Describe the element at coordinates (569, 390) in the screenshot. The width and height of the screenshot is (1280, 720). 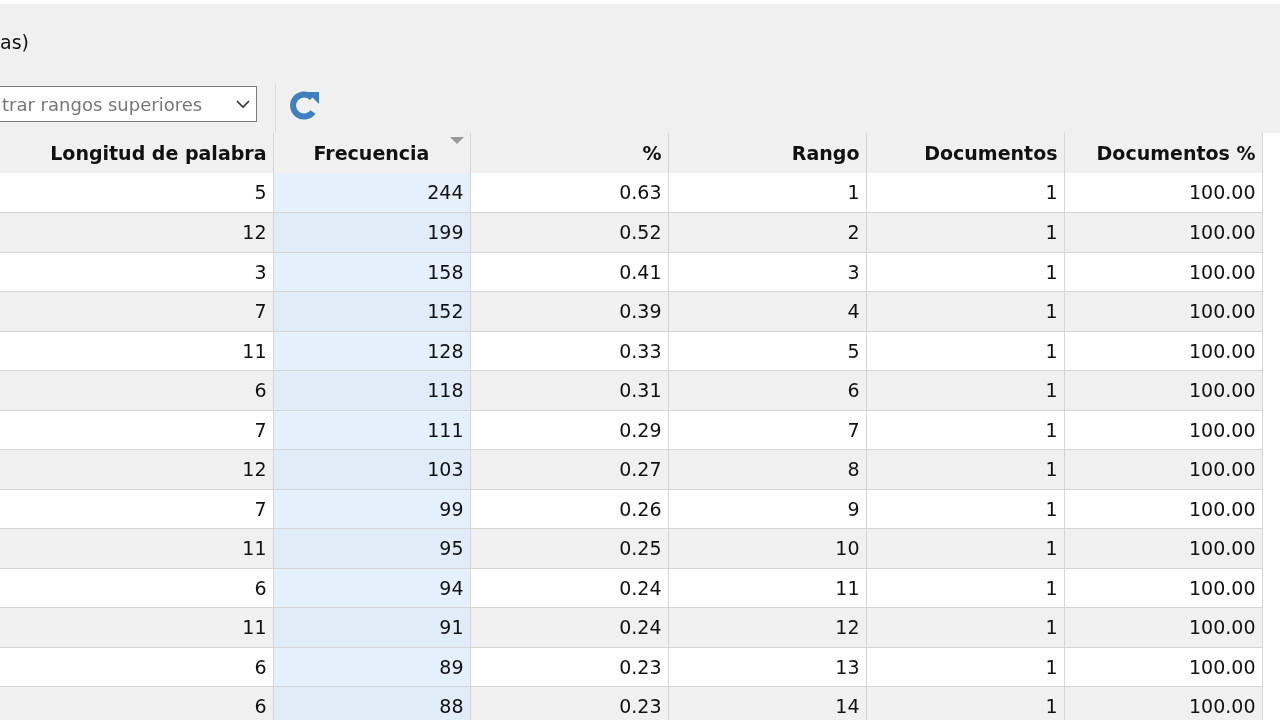
I see `table-cell: 0.31` at that location.